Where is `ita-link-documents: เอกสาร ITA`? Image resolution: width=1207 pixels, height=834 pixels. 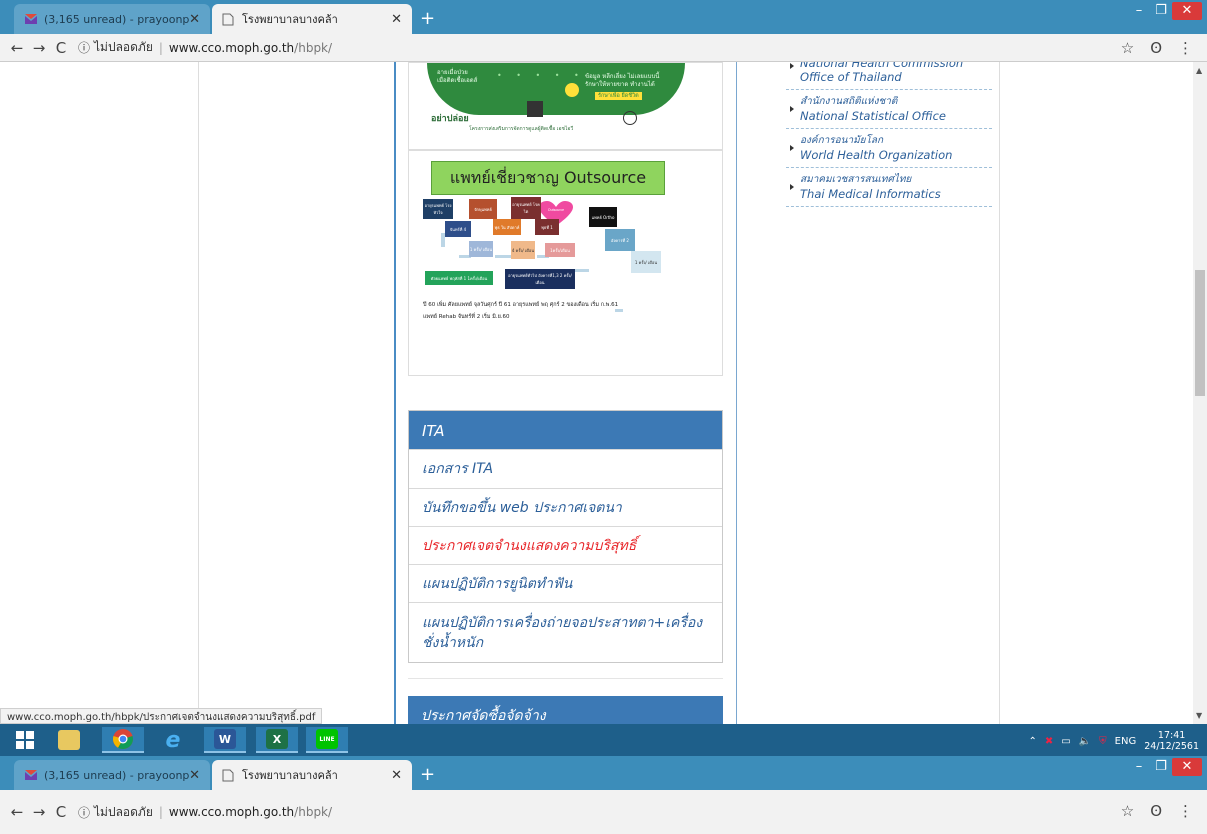 ita-link-documents: เอกสาร ITA is located at coordinates (565, 468).